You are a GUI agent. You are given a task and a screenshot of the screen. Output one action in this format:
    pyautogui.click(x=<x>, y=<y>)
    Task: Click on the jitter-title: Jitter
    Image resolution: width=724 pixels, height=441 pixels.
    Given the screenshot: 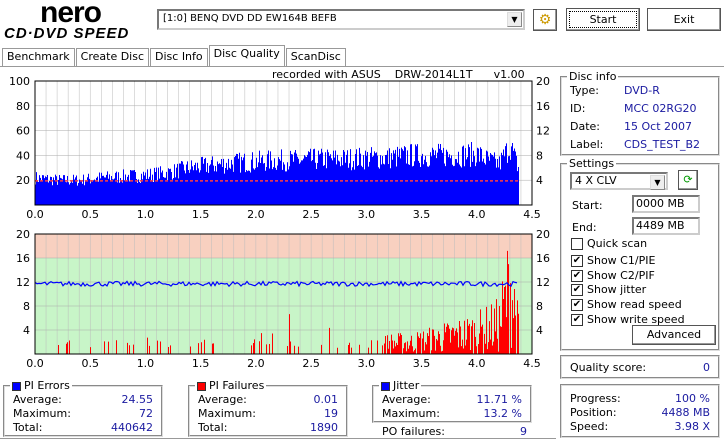 What is the action you would take?
    pyautogui.click(x=406, y=385)
    